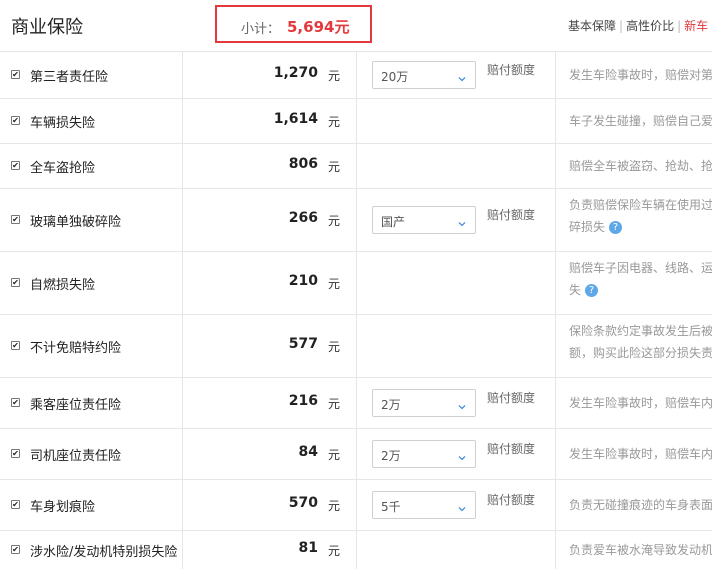 This screenshot has height=569, width=712. What do you see at coordinates (76, 348) in the screenshot?
I see `insurance-name: 不计免赔特约险` at bounding box center [76, 348].